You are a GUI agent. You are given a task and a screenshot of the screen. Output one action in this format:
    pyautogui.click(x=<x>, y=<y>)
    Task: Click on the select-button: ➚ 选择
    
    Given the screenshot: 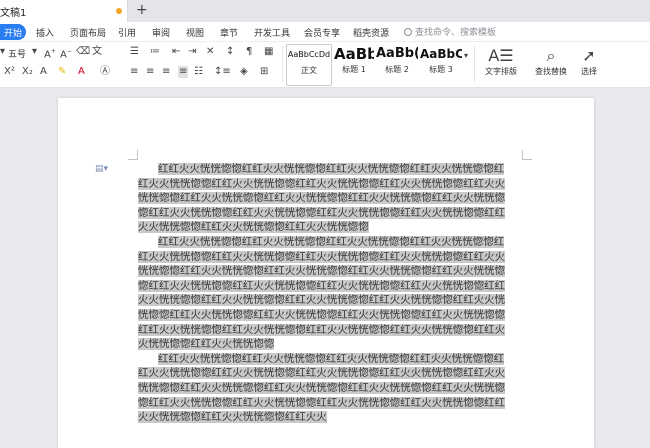 What is the action you would take?
    pyautogui.click(x=589, y=61)
    